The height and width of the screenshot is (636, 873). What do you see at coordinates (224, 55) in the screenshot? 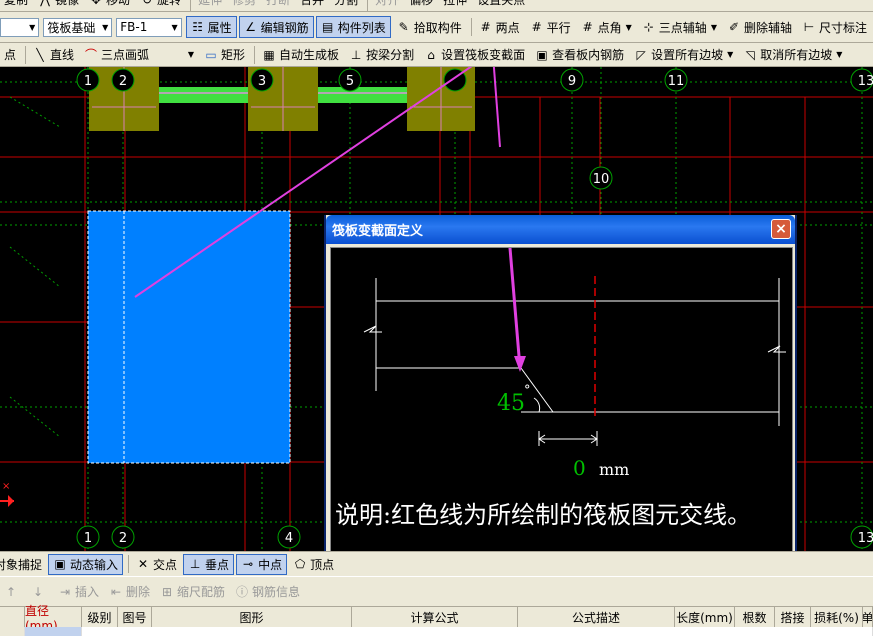
I see `rectangle-button: ▭ 矩形` at bounding box center [224, 55].